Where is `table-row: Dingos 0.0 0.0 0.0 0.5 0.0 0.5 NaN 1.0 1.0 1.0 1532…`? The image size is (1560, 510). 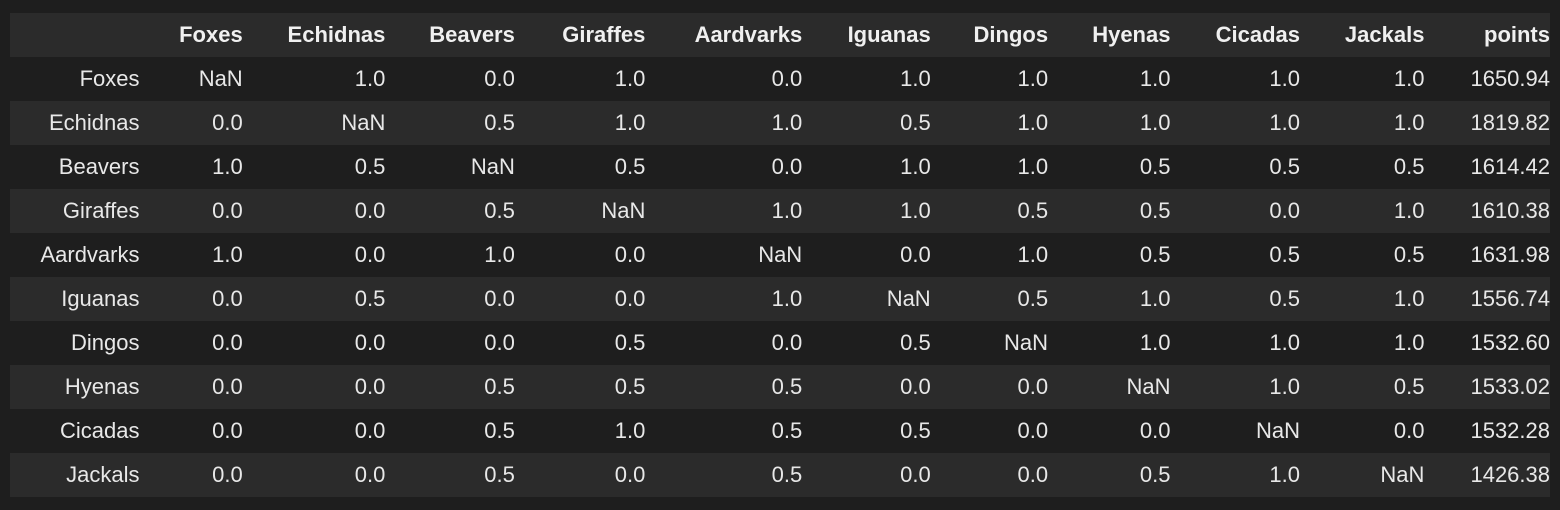
table-row: Dingos 0.0 0.0 0.0 0.5 0.0 0.5 NaN 1.0 1.0 1.0 1532… is located at coordinates (780, 343).